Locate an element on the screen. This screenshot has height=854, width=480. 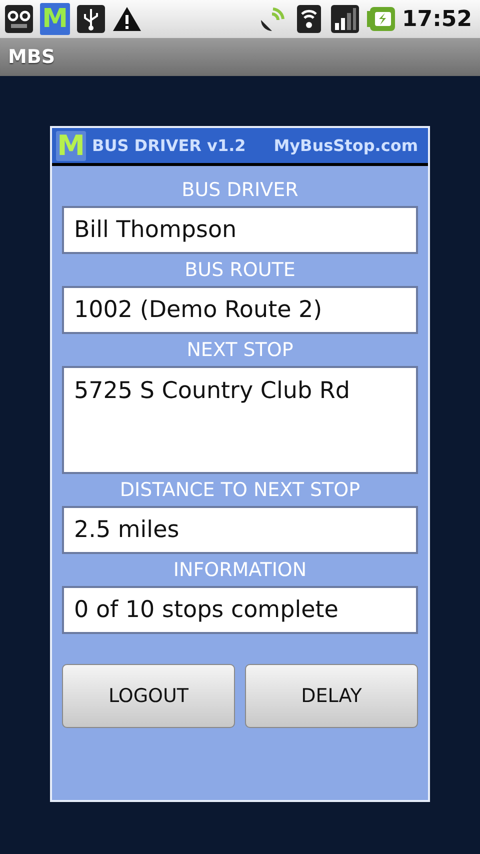
app-title: MBS is located at coordinates (32, 57).